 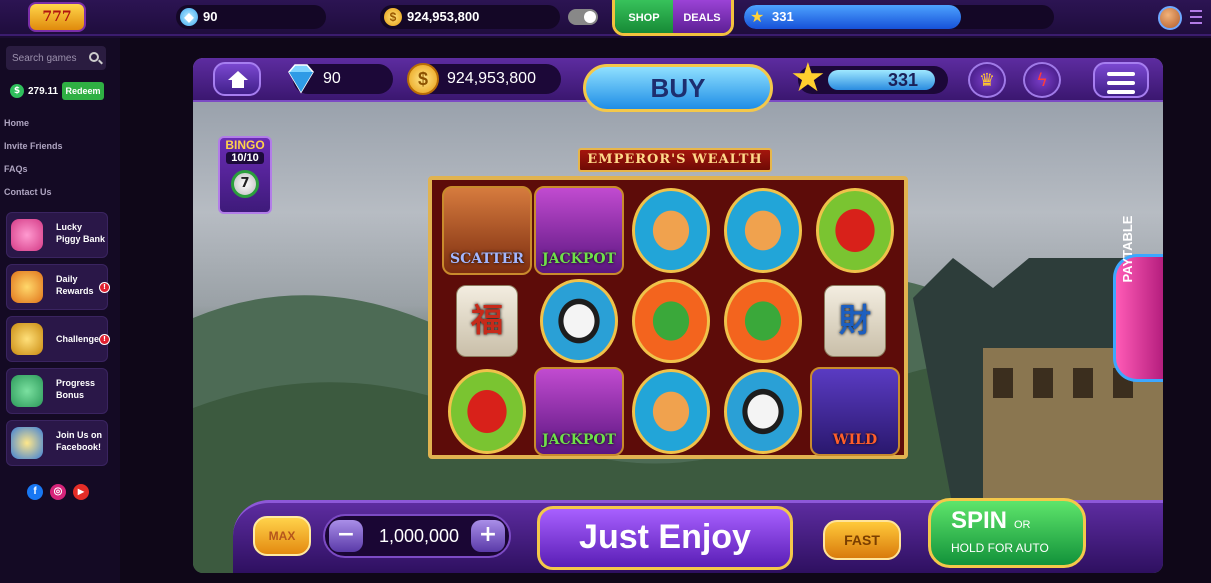 I want to click on game-coin-balance: $ 924,953,800, so click(x=484, y=79).